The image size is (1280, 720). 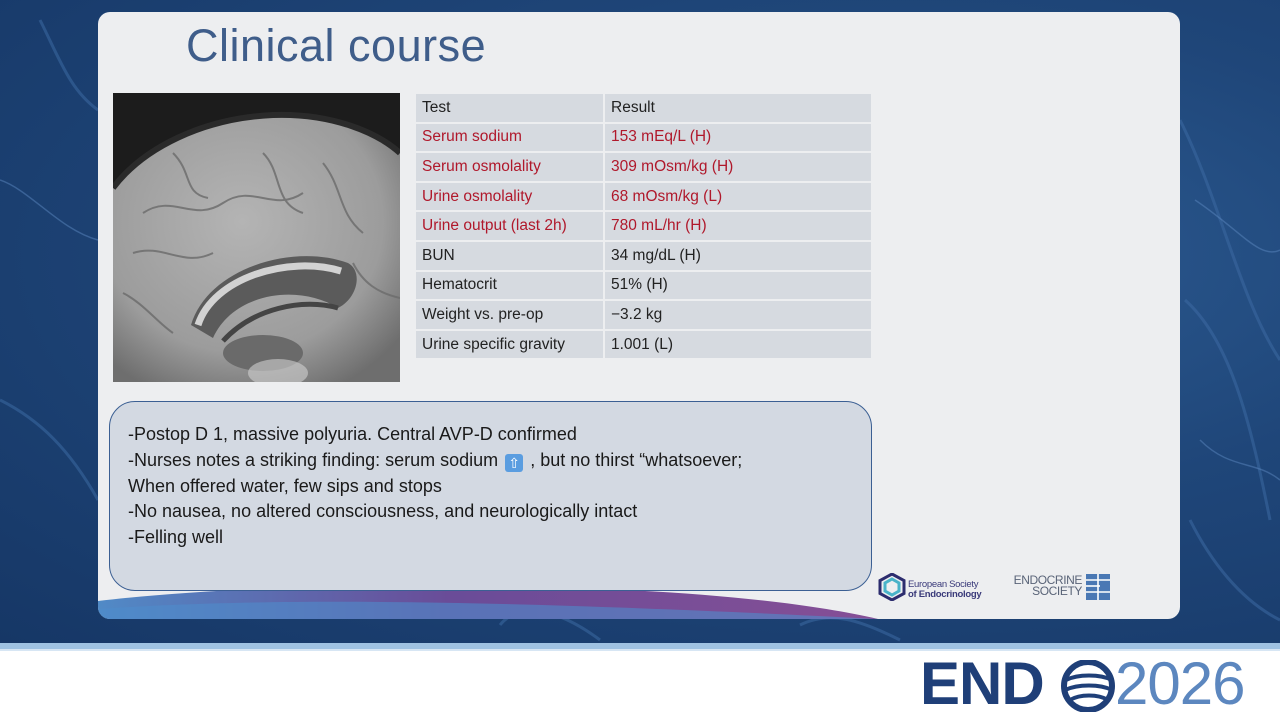 I want to click on table-header-row: Test Result, so click(x=644, y=109).